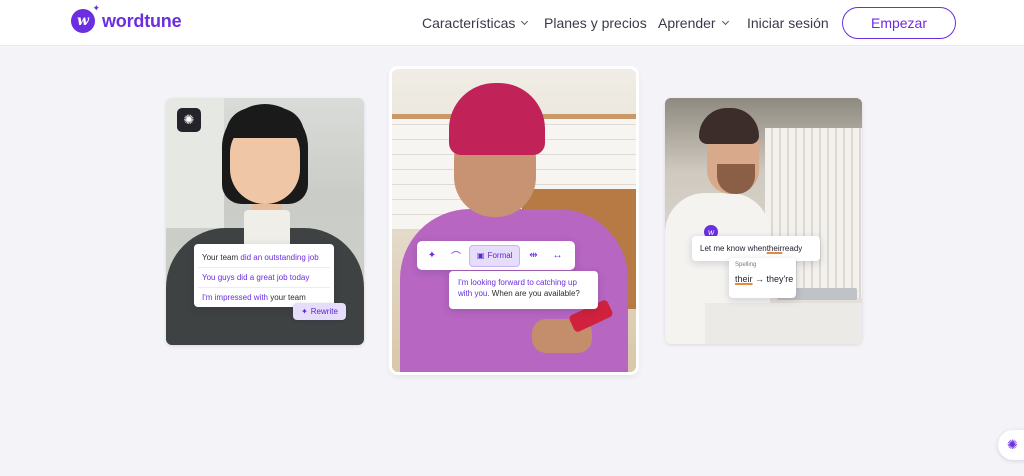  Describe the element at coordinates (456, 256) in the screenshot. I see `shoe-icon: ⌒` at that location.